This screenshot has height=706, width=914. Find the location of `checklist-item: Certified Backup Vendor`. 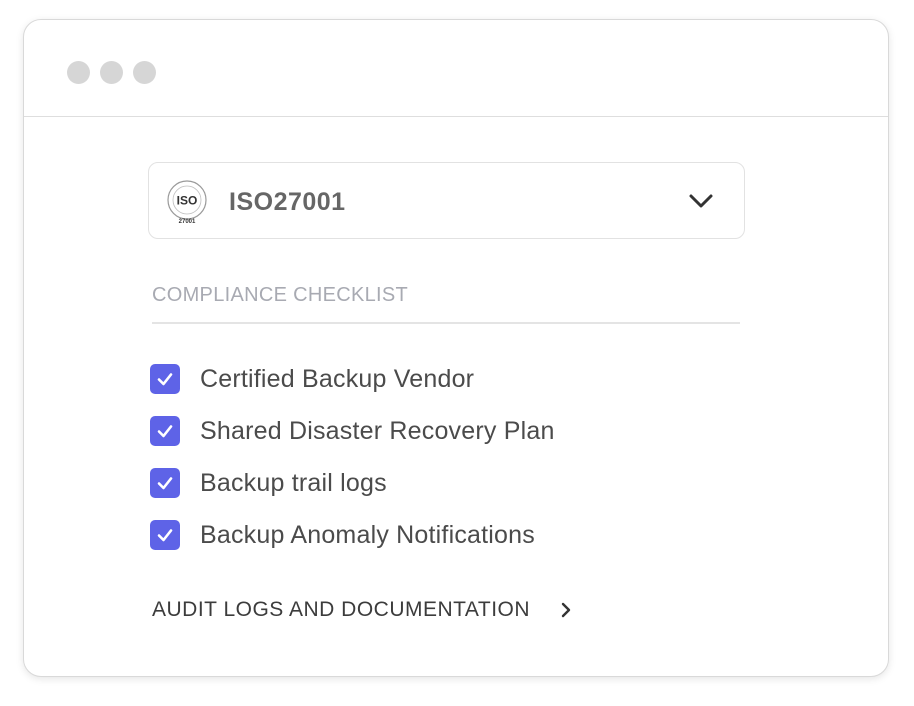

checklist-item: Certified Backup Vendor is located at coordinates (352, 379).